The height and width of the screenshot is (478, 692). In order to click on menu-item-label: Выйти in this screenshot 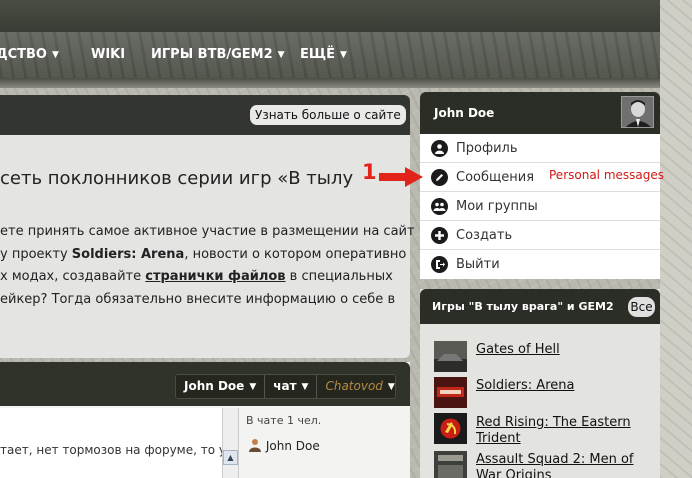, I will do `click(478, 264)`.